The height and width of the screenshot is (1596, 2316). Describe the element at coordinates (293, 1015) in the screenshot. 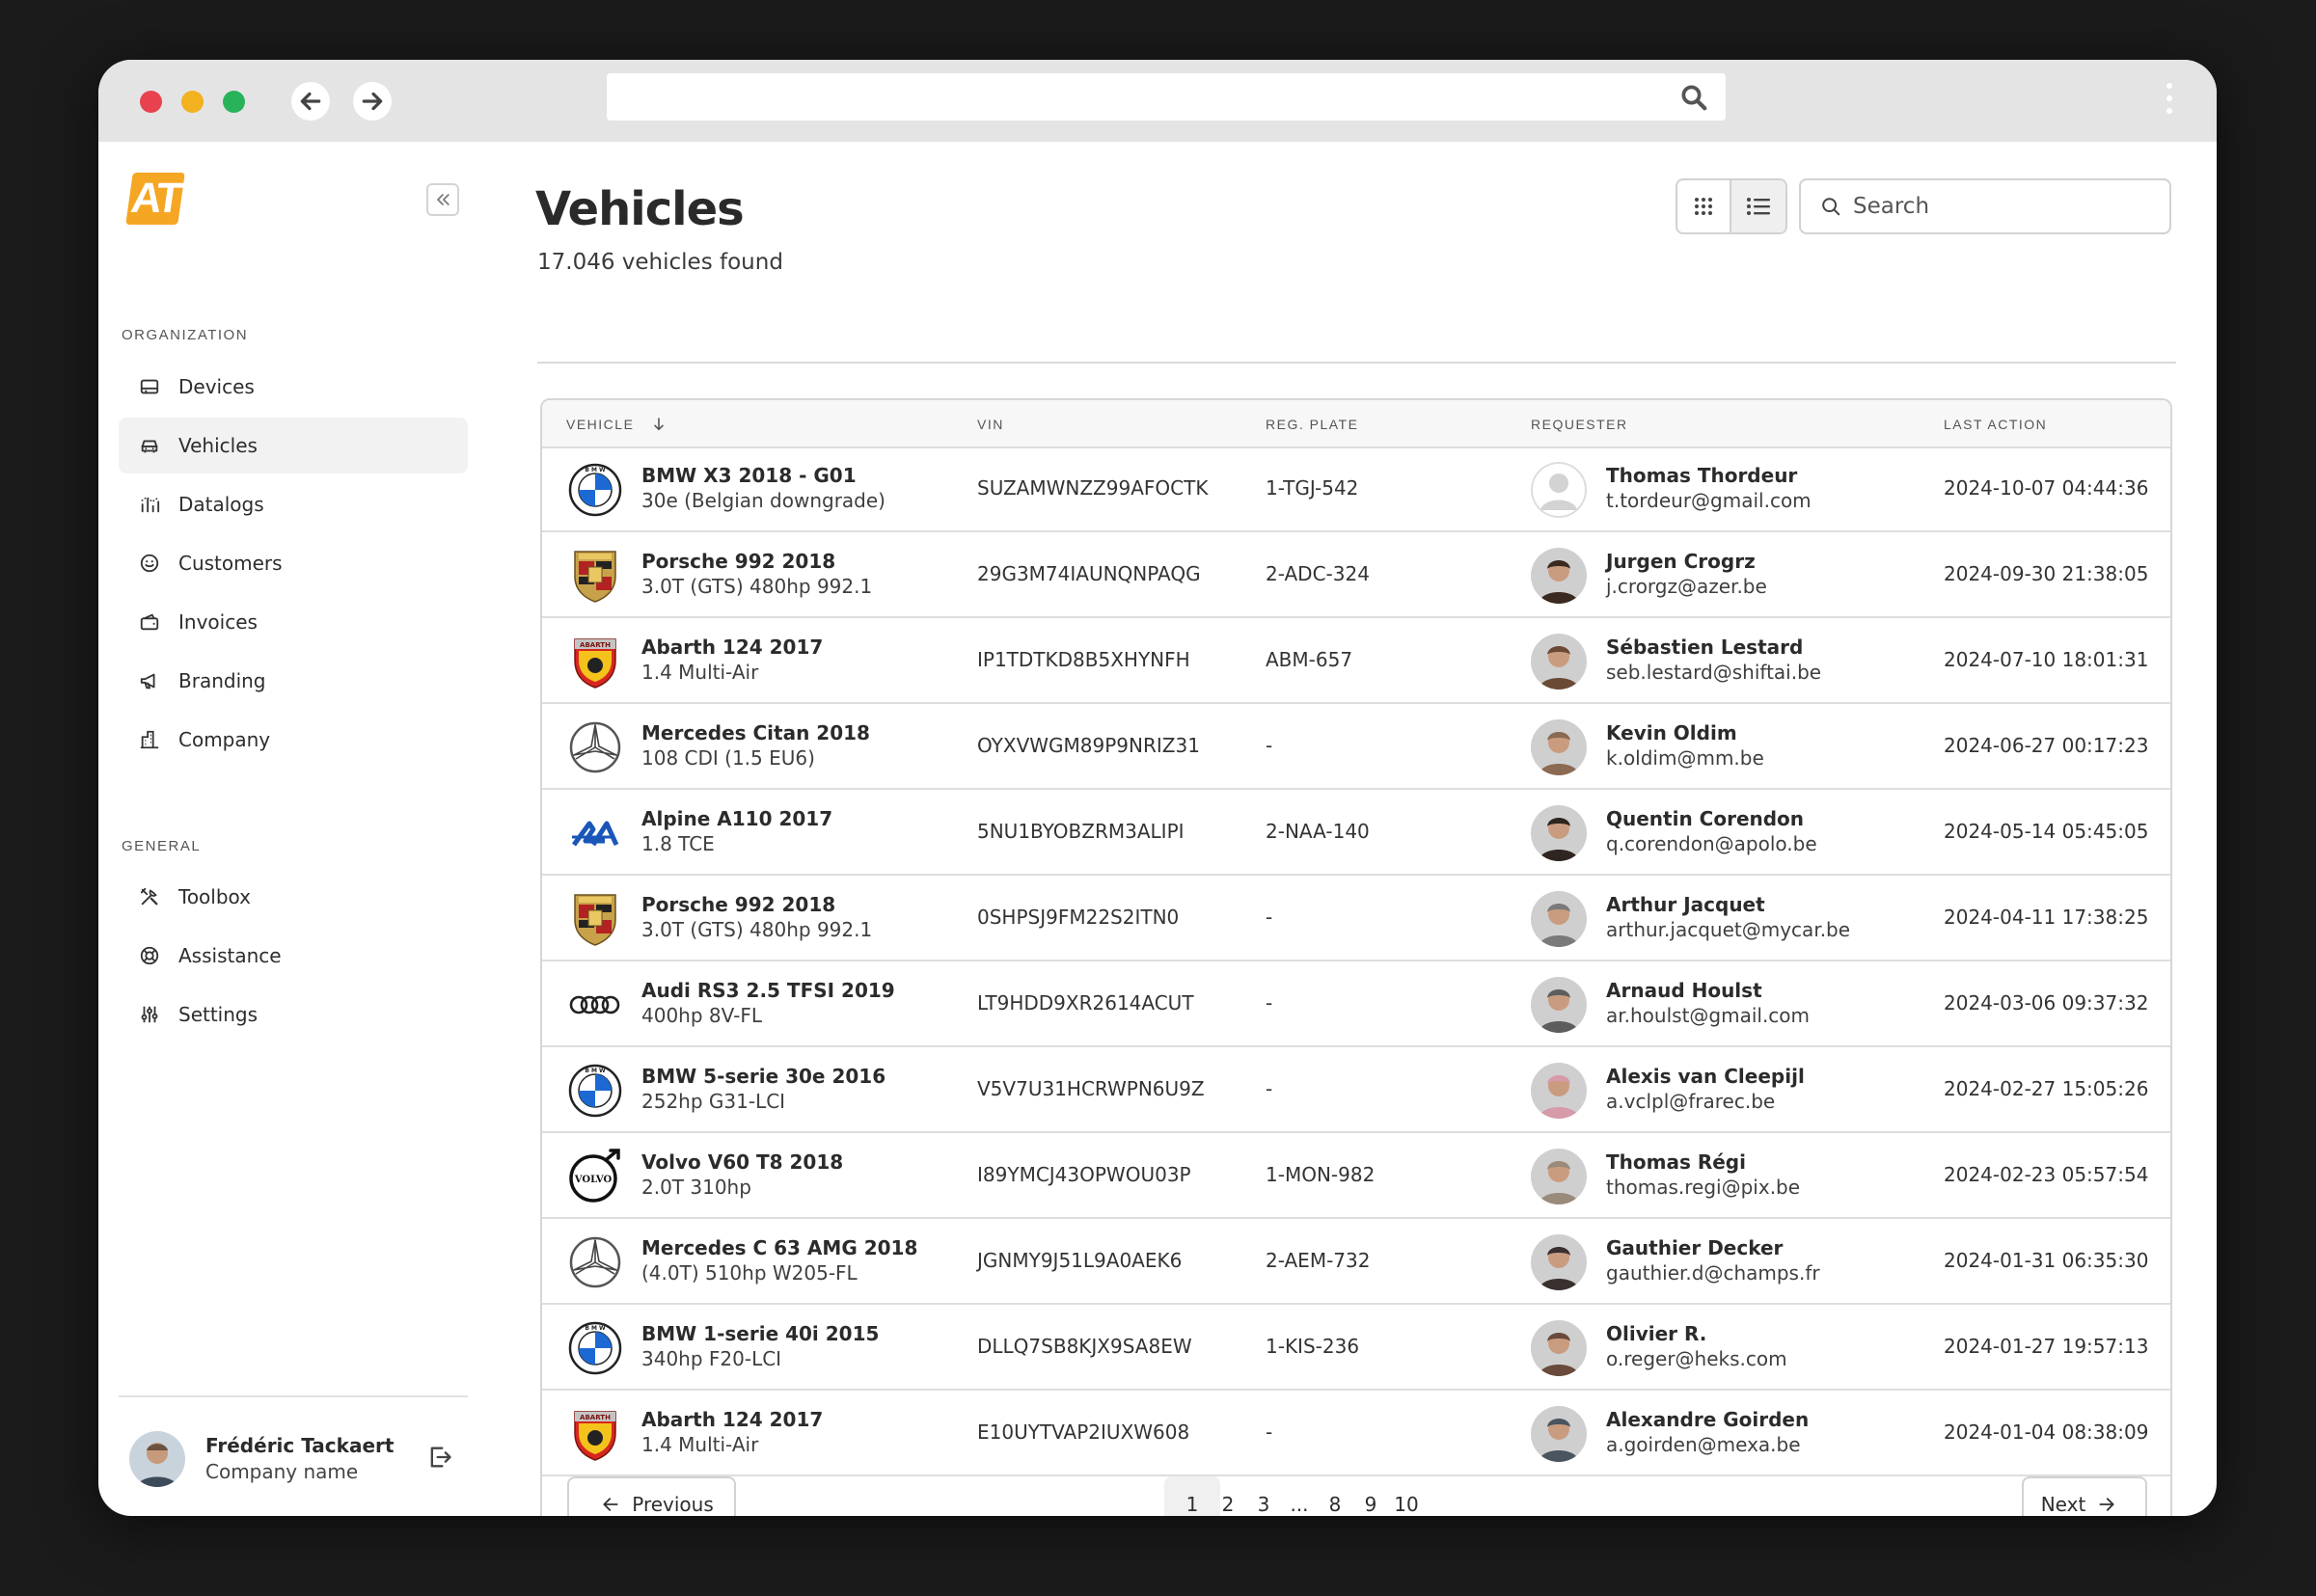

I see `sidebar-item-settings: Settings` at that location.